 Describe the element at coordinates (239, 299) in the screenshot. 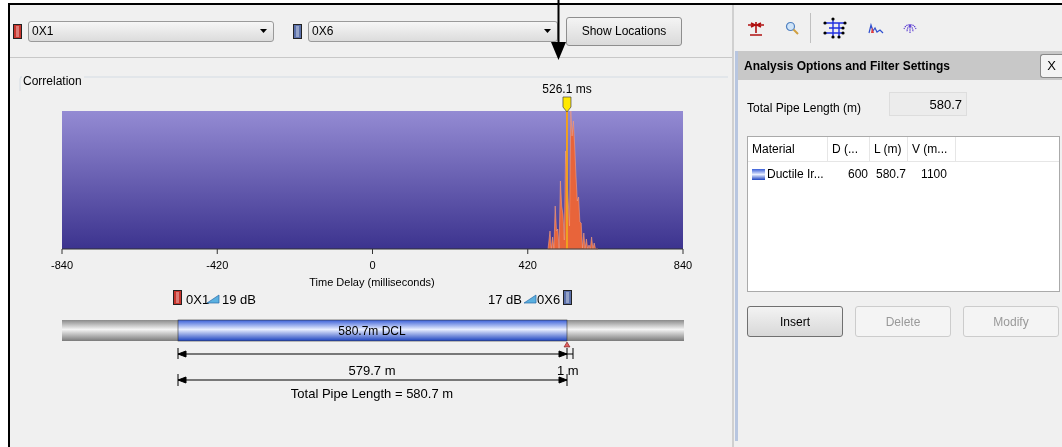

I see `gain-label: 19 dB` at that location.